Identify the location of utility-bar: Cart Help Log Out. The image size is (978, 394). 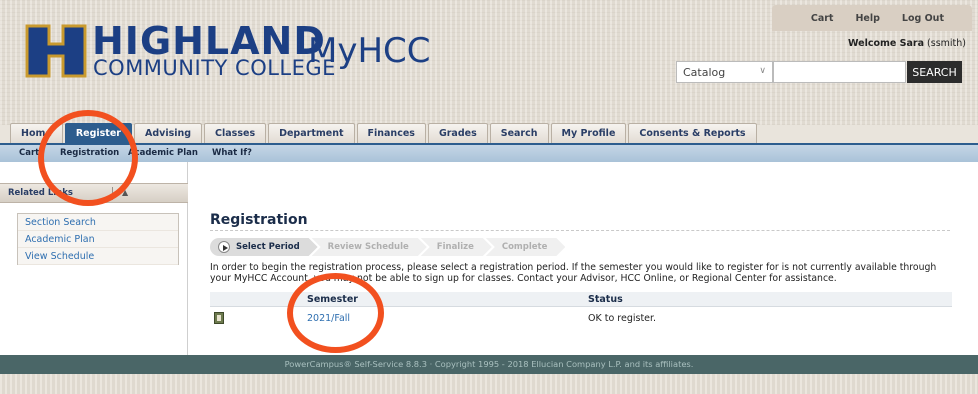
(872, 18).